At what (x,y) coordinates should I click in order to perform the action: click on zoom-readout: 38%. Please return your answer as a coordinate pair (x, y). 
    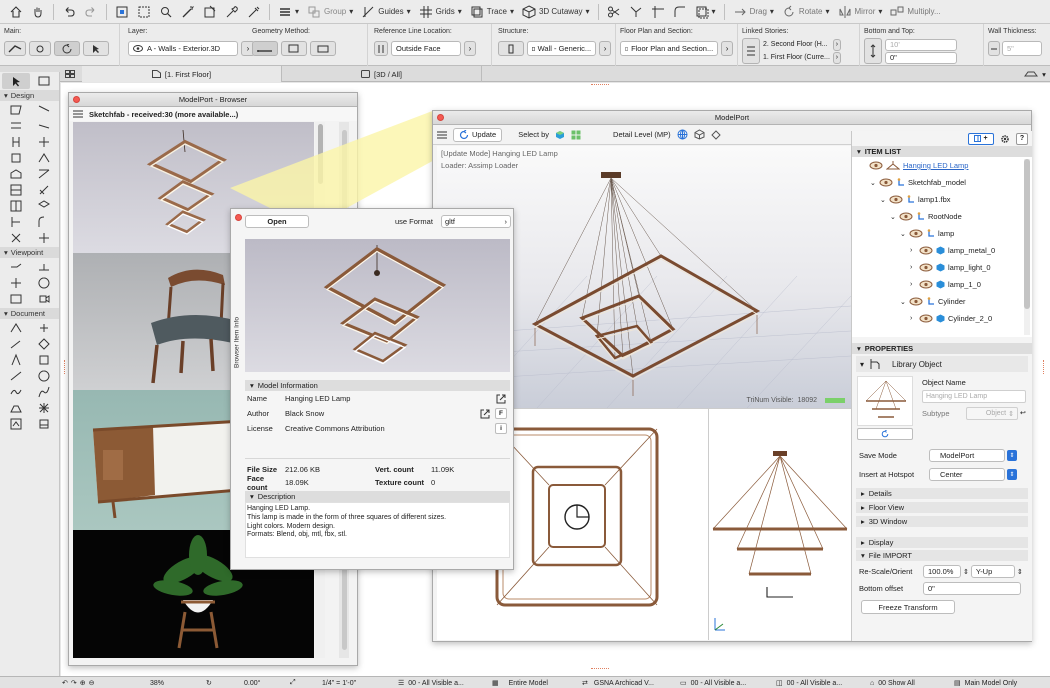
    Looking at the image, I should click on (157, 683).